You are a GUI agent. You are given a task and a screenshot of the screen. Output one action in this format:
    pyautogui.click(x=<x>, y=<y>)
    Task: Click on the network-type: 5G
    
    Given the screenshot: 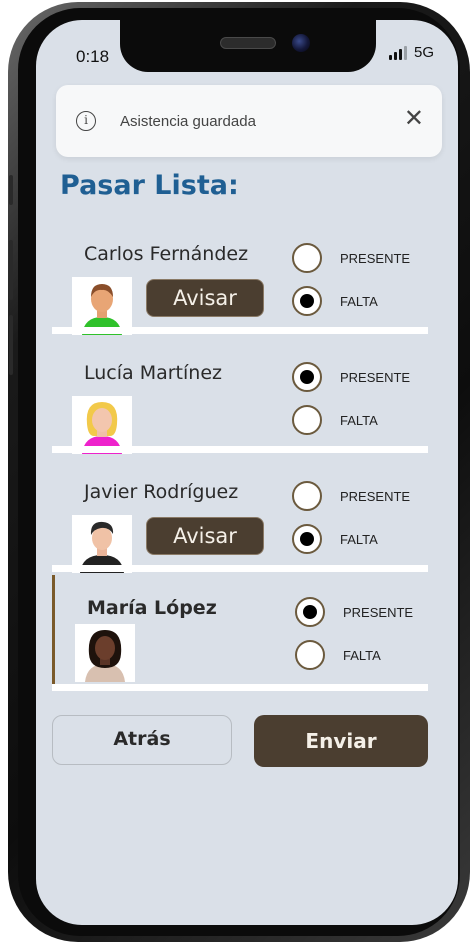 What is the action you would take?
    pyautogui.click(x=423, y=52)
    